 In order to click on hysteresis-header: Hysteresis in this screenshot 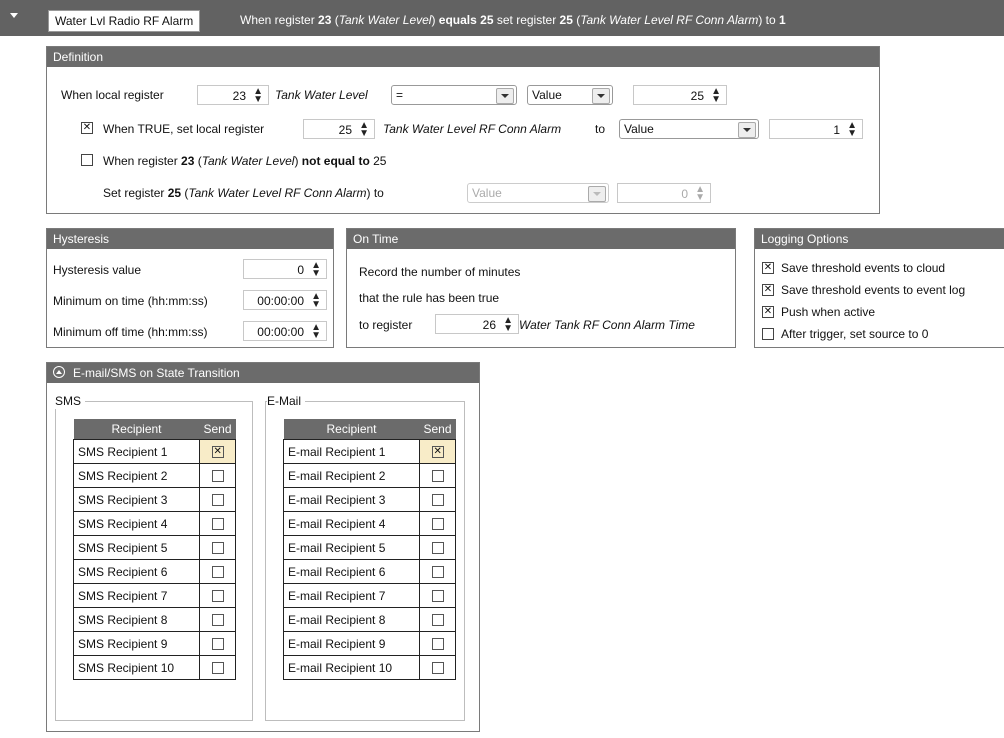, I will do `click(190, 239)`.